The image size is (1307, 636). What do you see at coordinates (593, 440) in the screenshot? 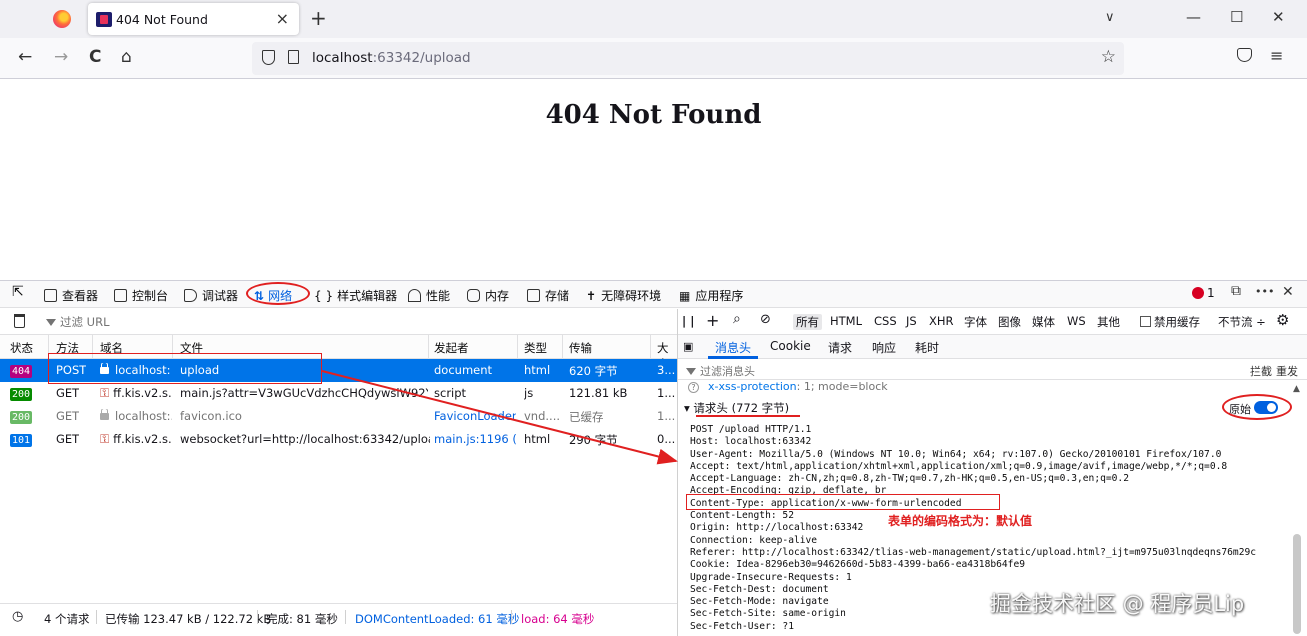
I see `request-transfer: 290 字节` at bounding box center [593, 440].